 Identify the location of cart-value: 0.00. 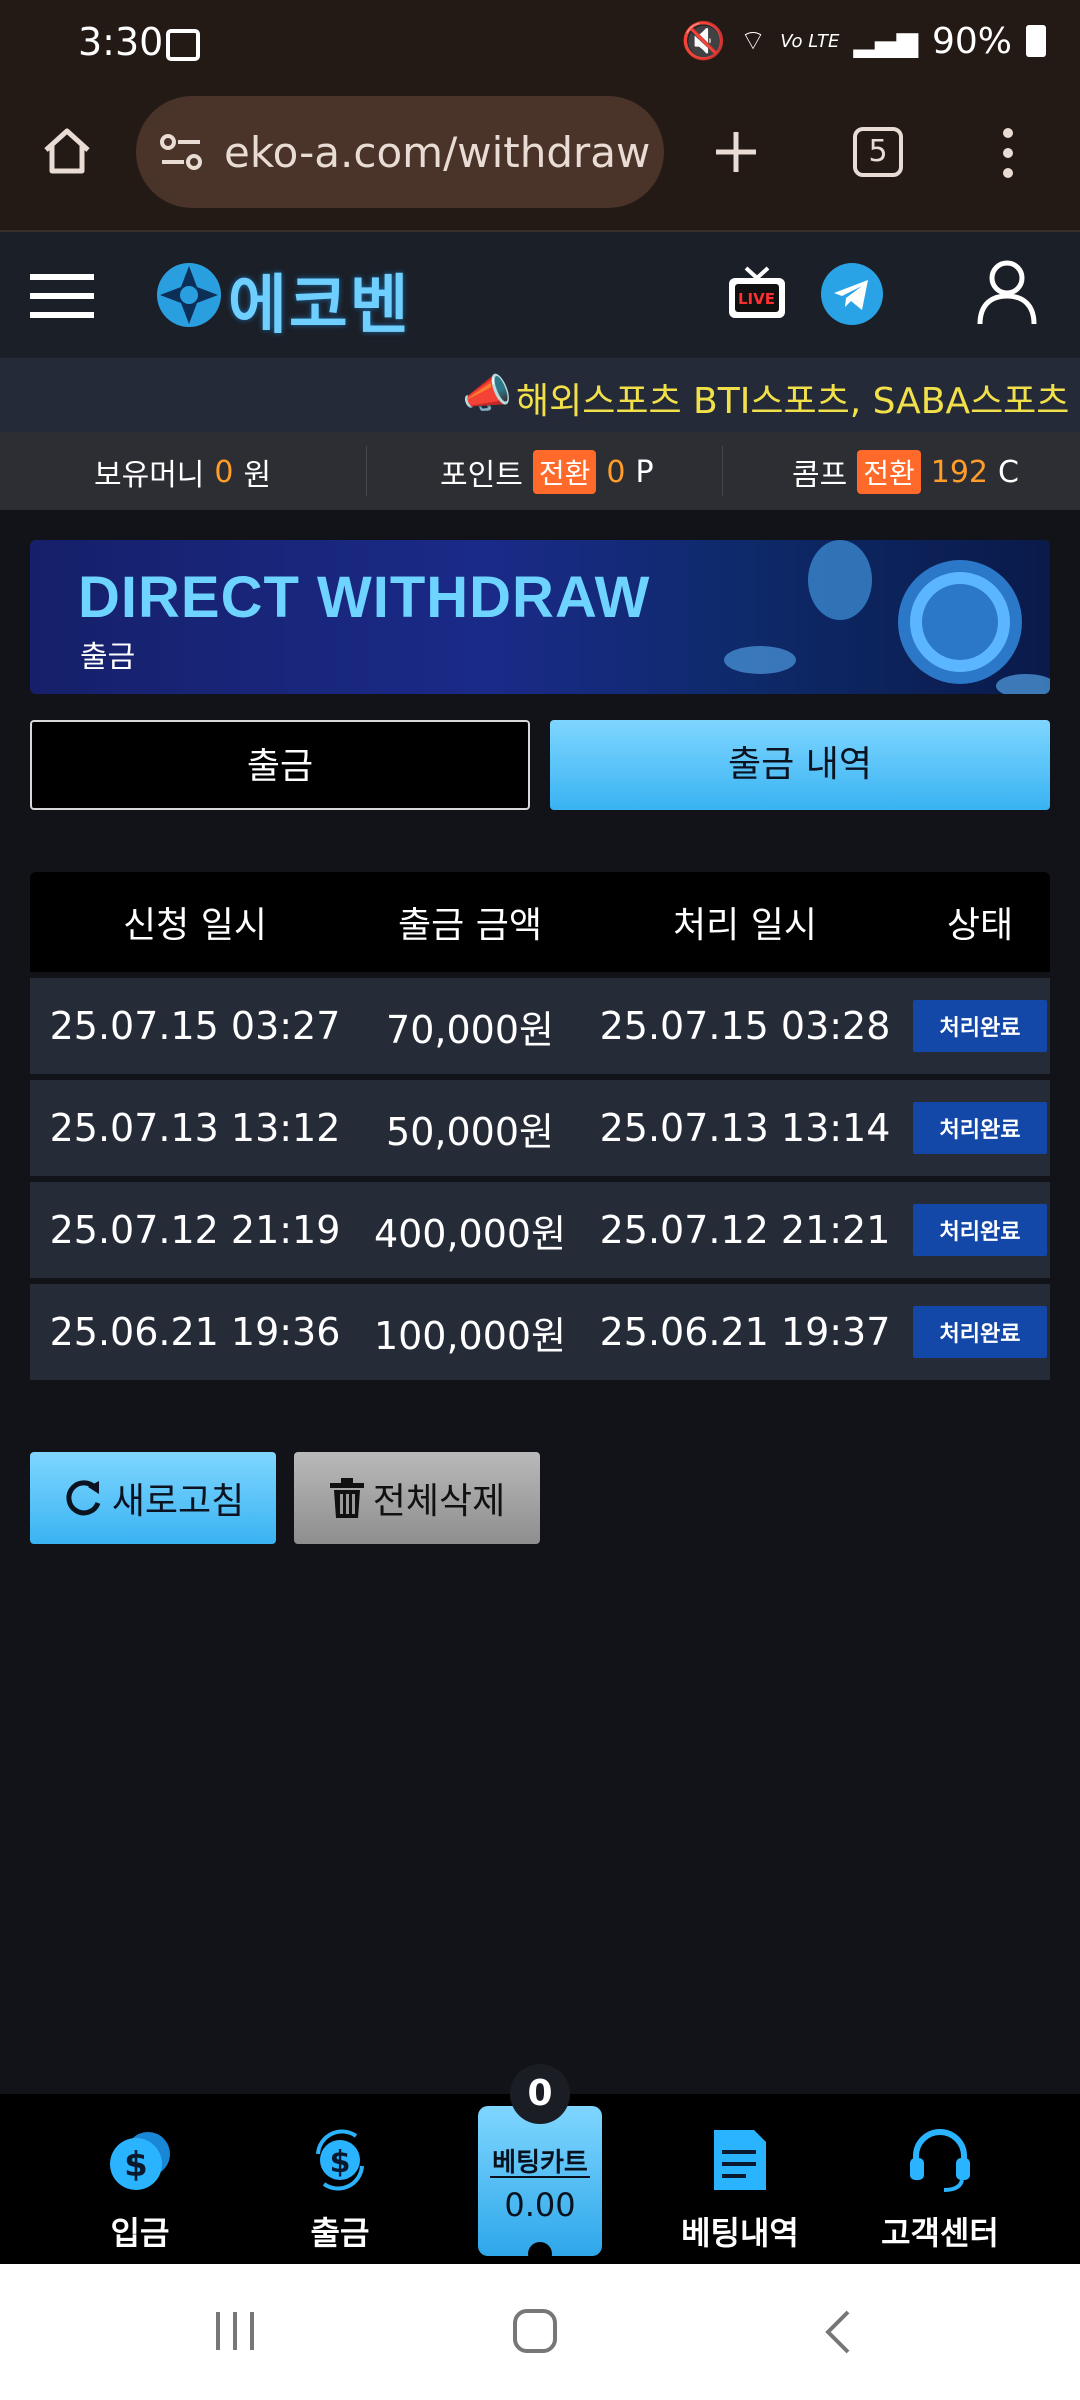
(540, 2205).